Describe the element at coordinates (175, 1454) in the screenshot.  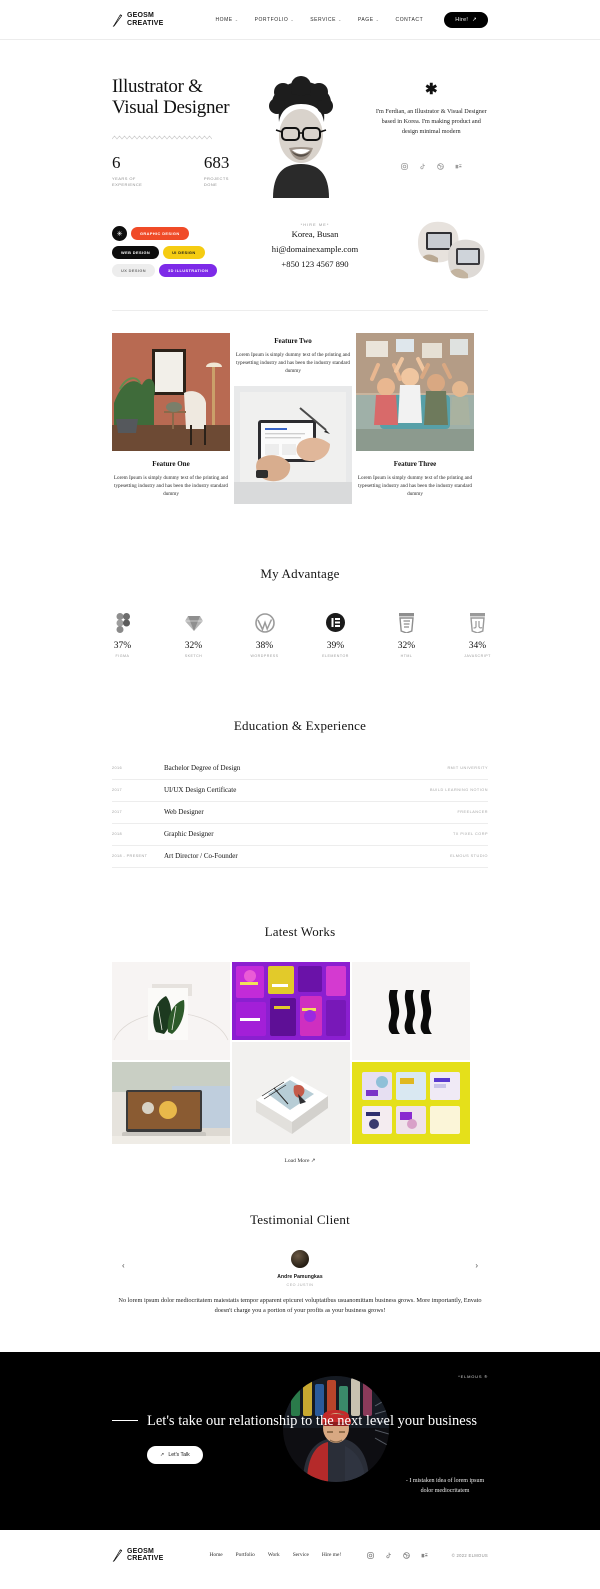
I see `lets-talk-button: ↗ Let's Talk` at that location.